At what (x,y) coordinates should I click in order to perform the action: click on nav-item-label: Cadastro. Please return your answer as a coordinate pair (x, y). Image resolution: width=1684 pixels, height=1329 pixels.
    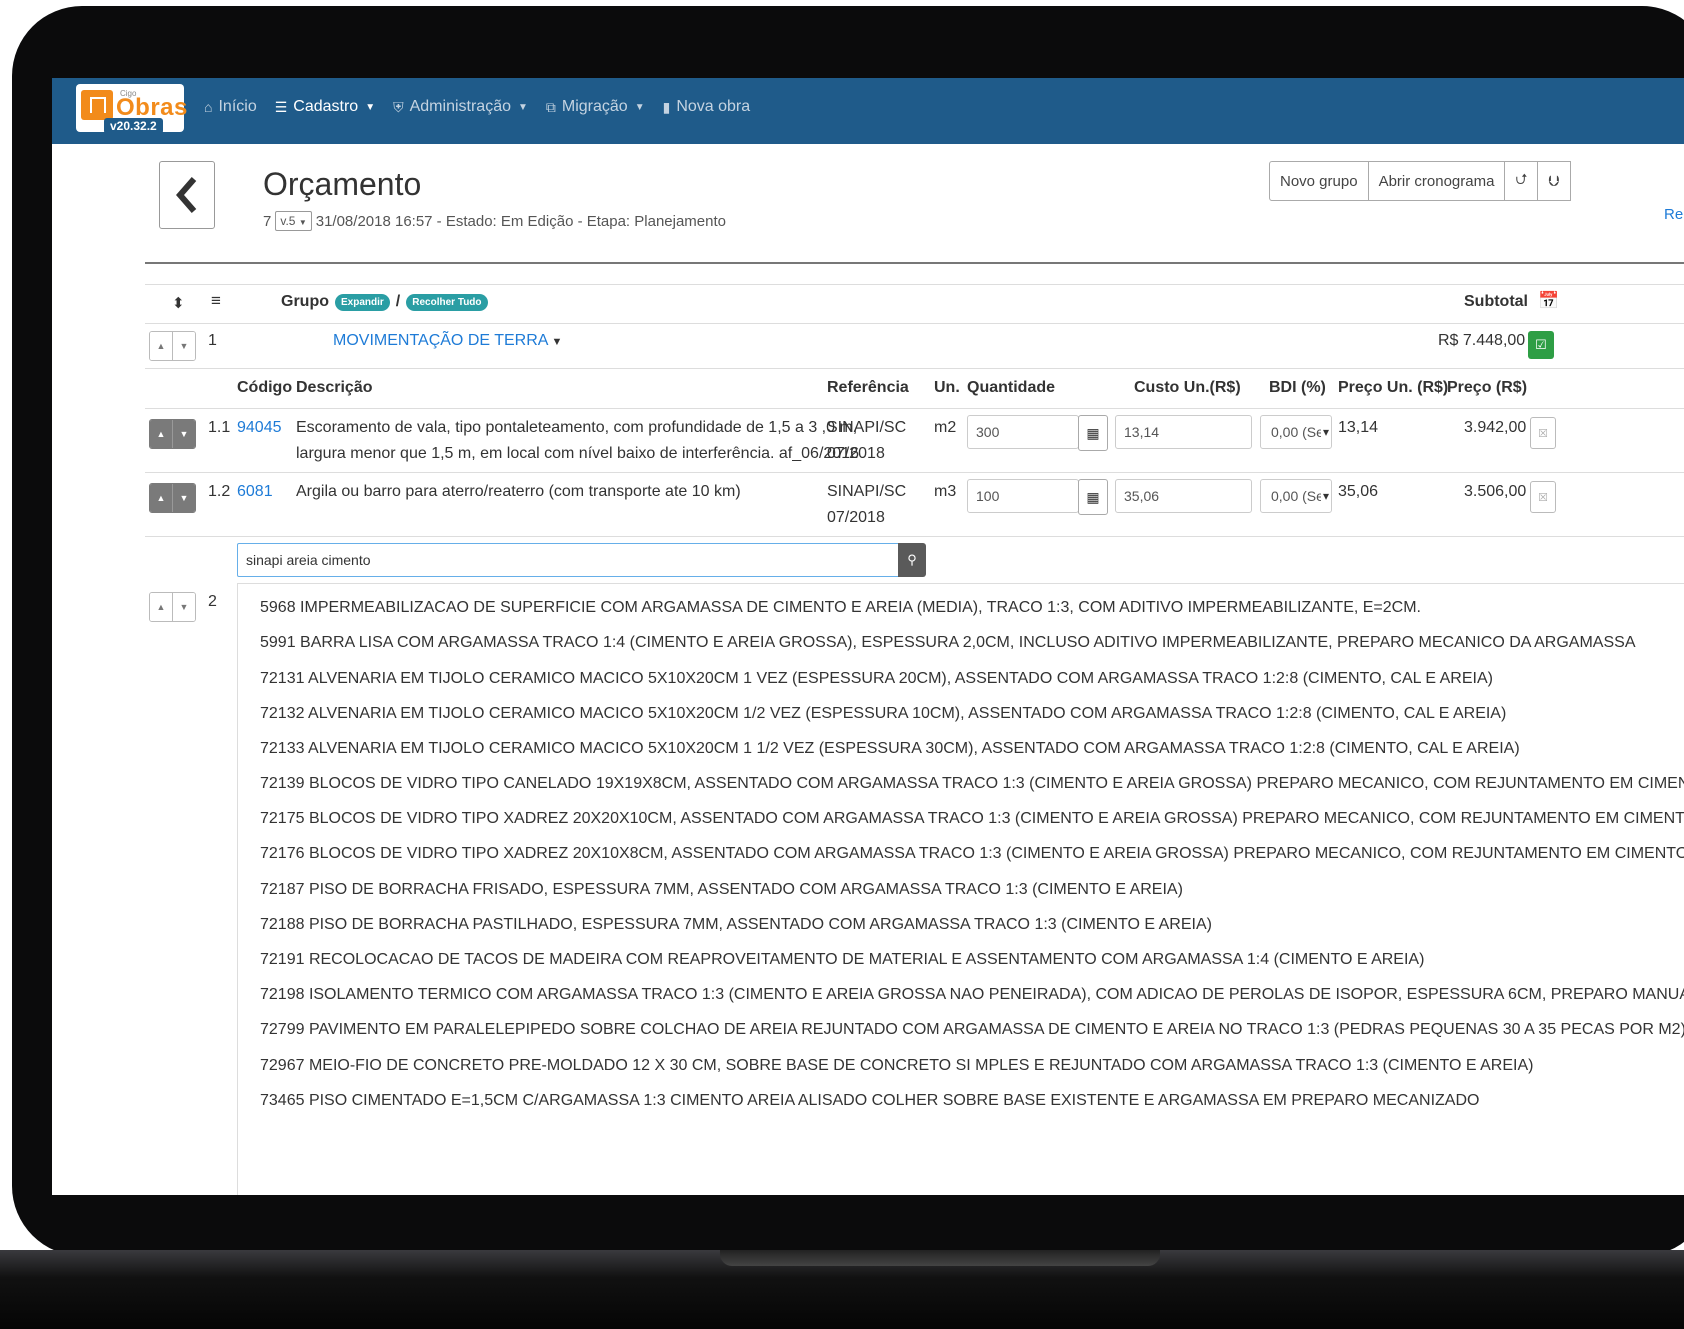
    Looking at the image, I should click on (326, 106).